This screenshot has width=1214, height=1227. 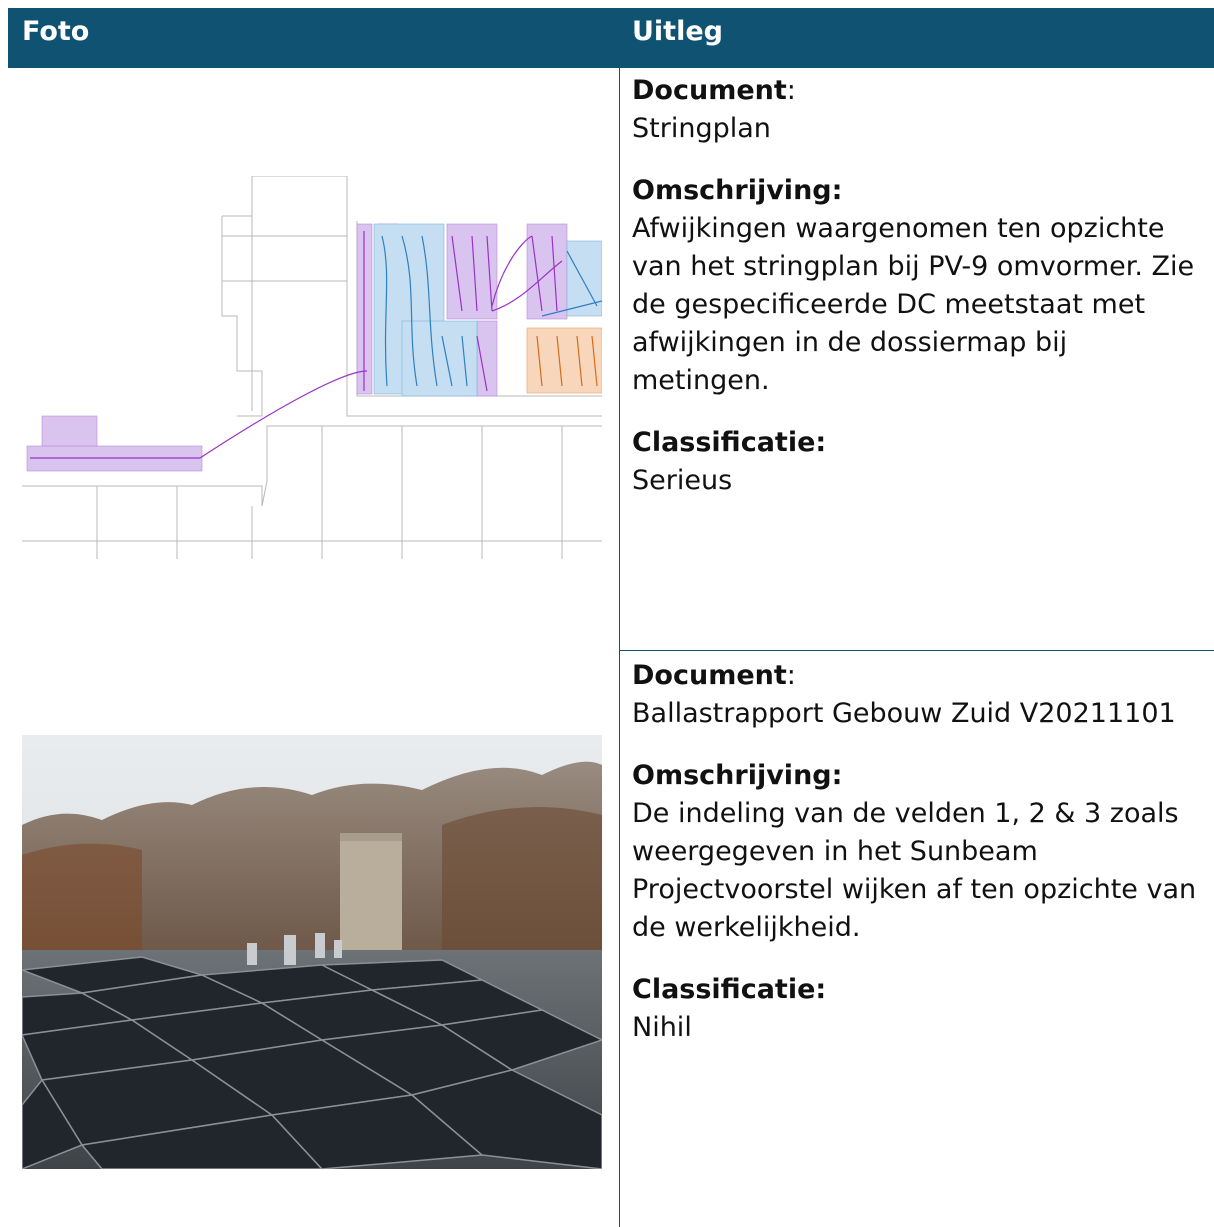 What do you see at coordinates (56, 31) in the screenshot?
I see `header-photo: Foto` at bounding box center [56, 31].